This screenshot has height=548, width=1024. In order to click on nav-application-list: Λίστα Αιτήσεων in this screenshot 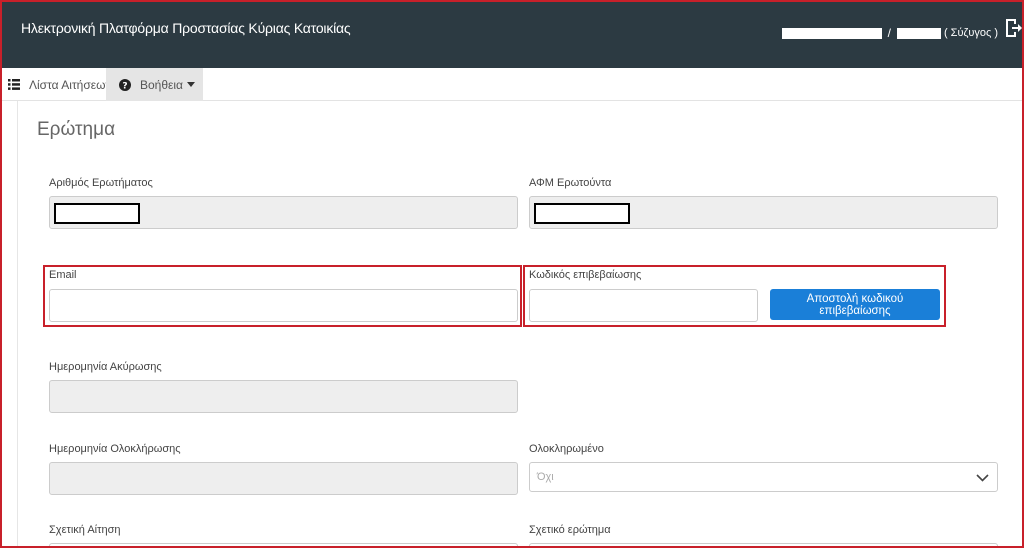, I will do `click(59, 84)`.